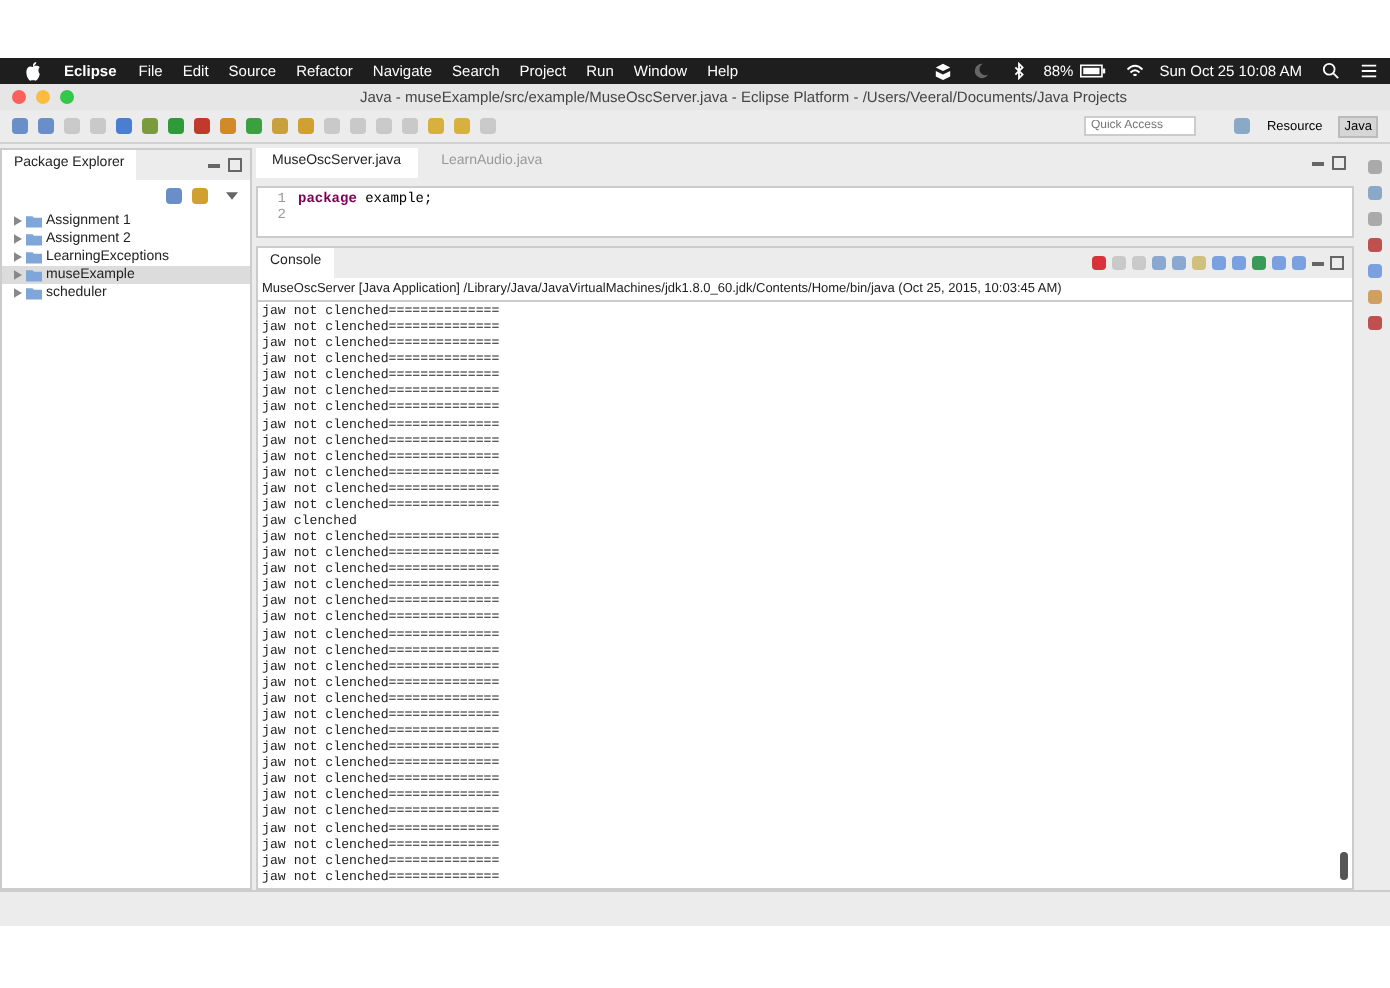 The width and height of the screenshot is (1390, 988). I want to click on bluetooth-icon, so click(1018, 71).